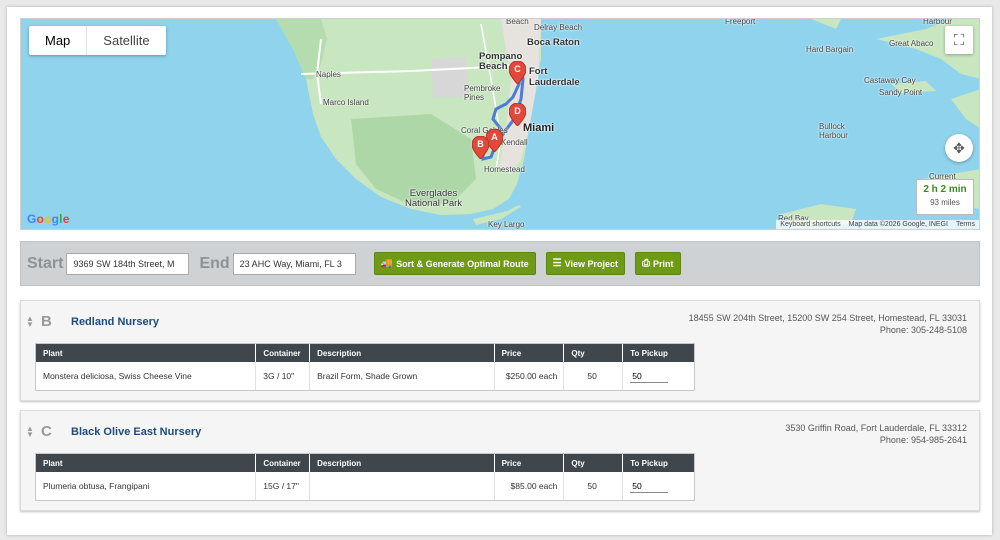  Describe the element at coordinates (833, 131) in the screenshot. I see `place-bullock-harbour: Bullock Harbour` at that location.